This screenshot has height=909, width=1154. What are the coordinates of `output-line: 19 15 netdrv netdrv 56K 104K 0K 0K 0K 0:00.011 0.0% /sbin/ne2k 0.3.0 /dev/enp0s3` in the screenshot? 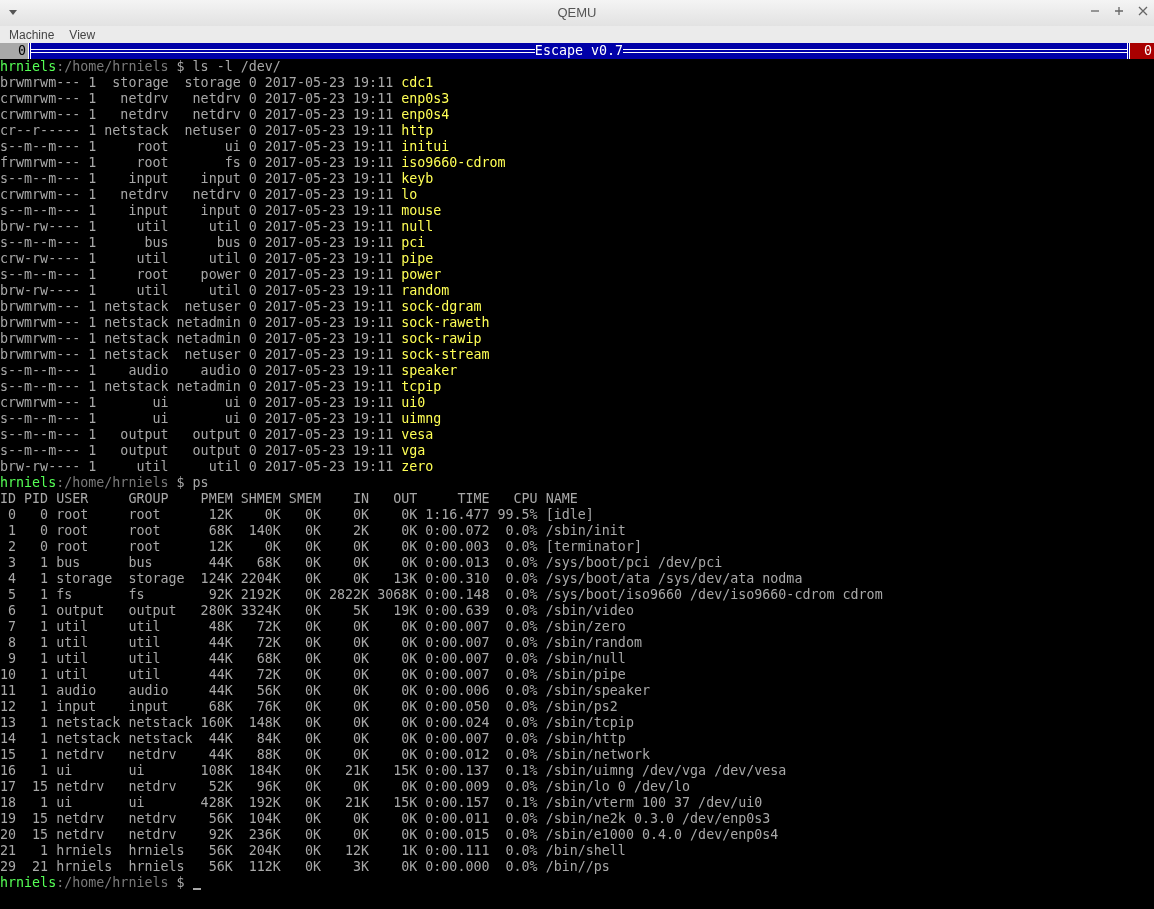 It's located at (385, 819).